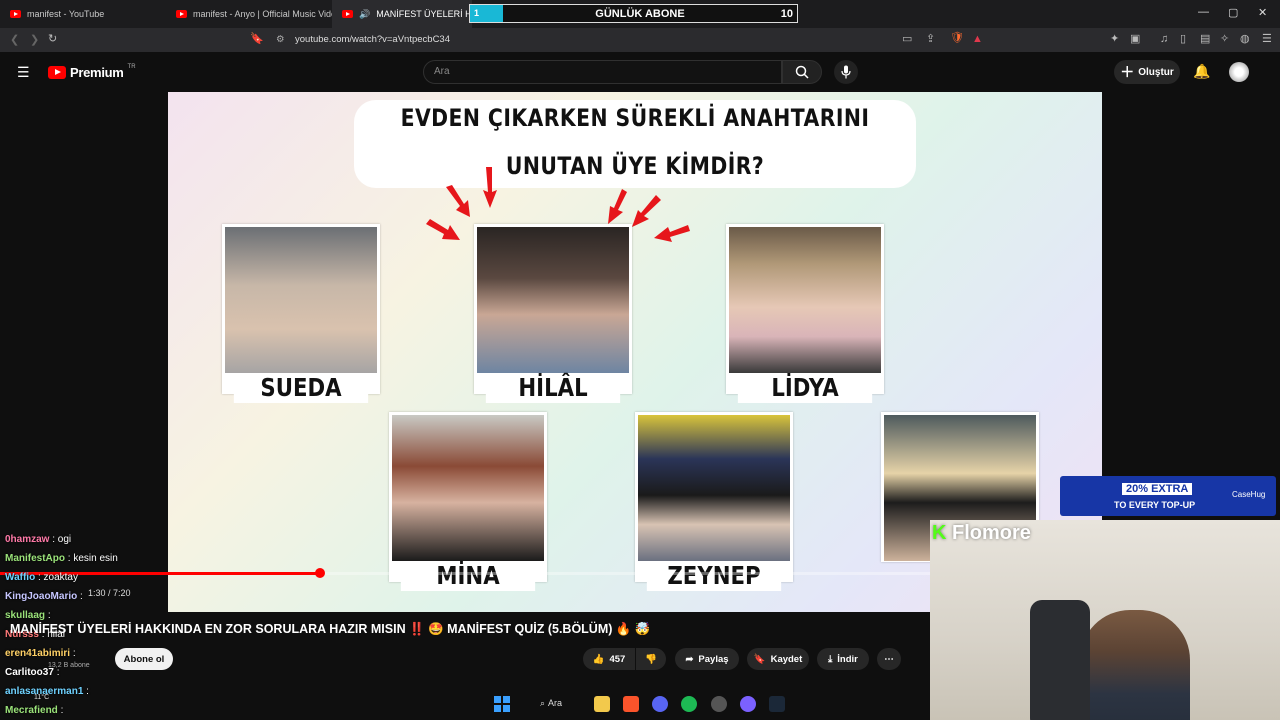 This screenshot has height=720, width=1280. I want to click on wallet-icon: ▤, so click(1205, 39).